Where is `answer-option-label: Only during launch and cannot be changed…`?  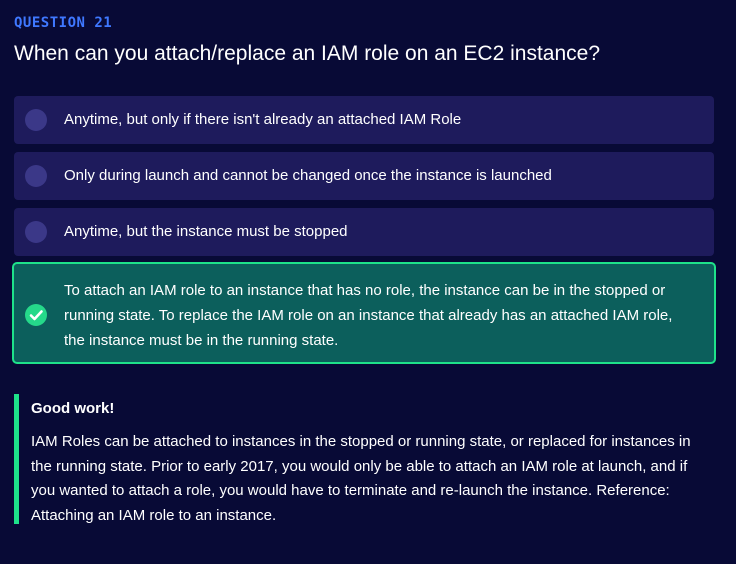
answer-option-label: Only during launch and cannot be changed… is located at coordinates (308, 175).